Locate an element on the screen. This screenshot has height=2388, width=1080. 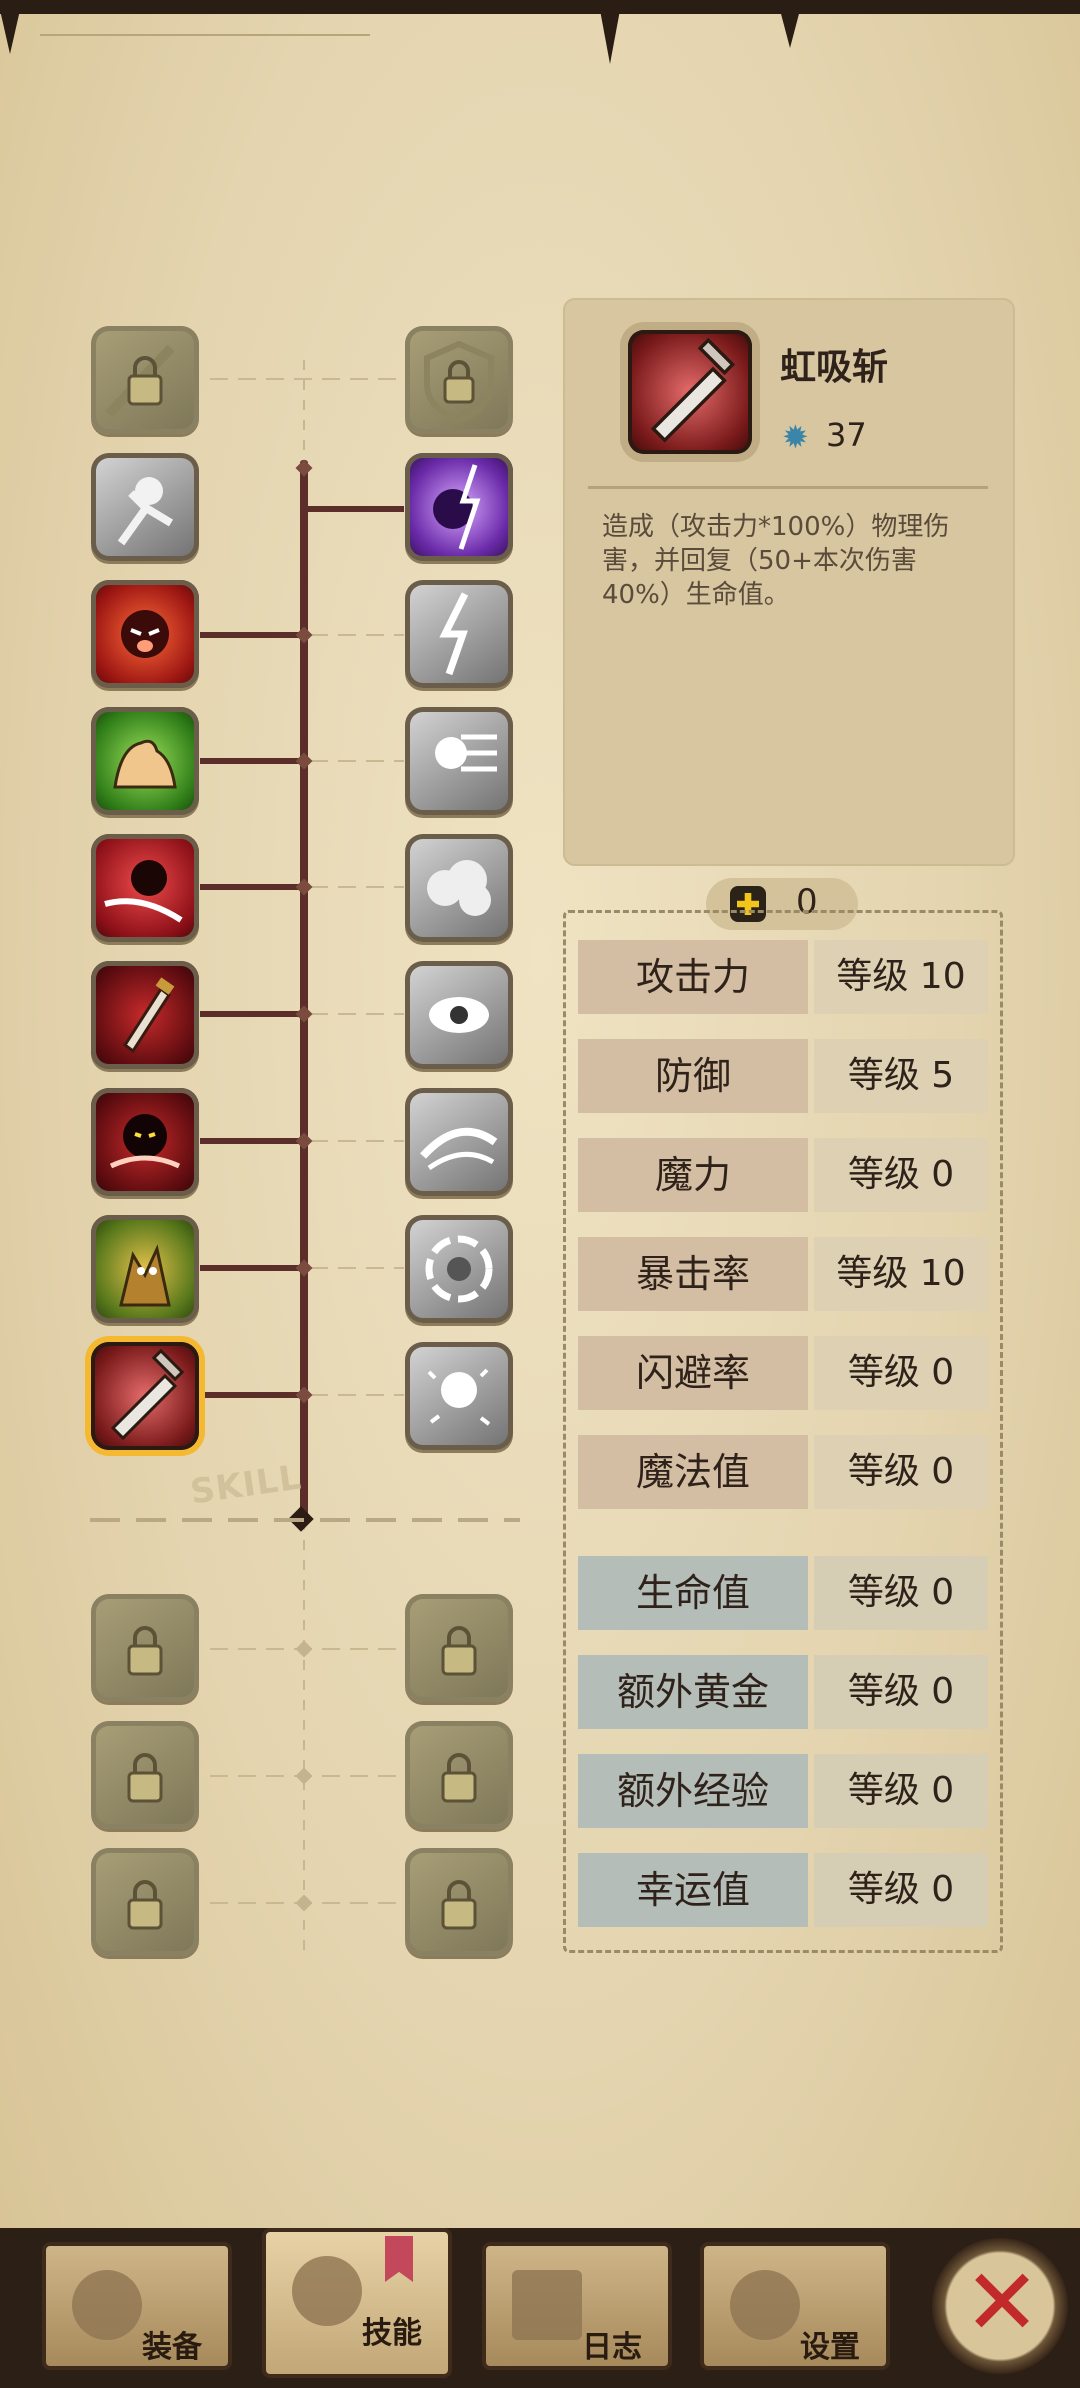
selected-skill-description: 造成（攻击力*100%）物理伤害，并回复（50+本次伤害40%）生命值。 is located at coordinates (776, 561).